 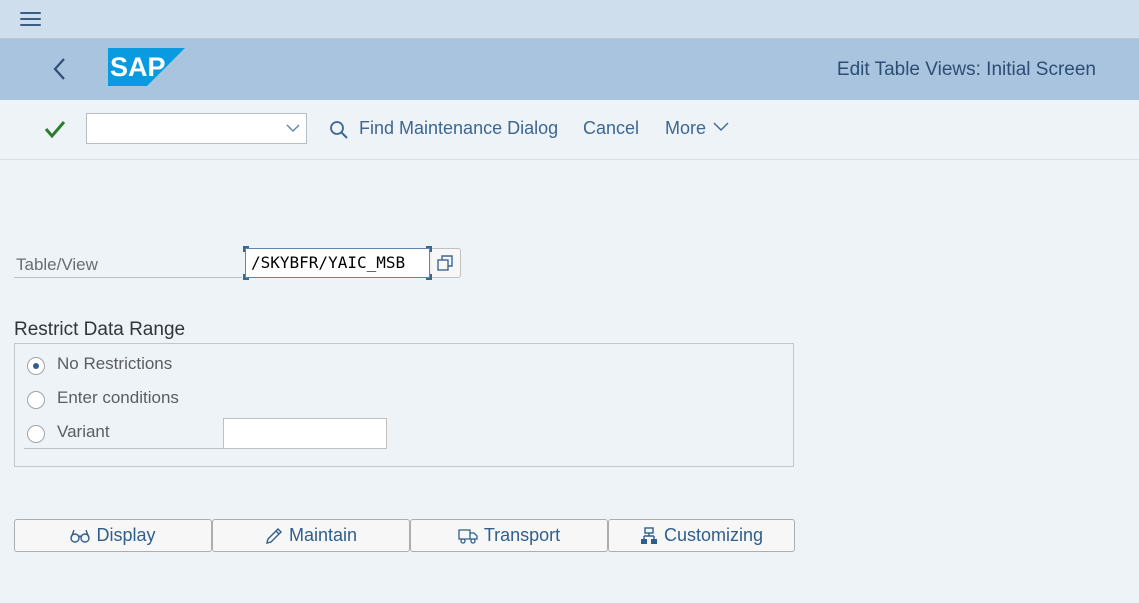 What do you see at coordinates (569, 69) in the screenshot?
I see `app-header: SAP Edit Table Views: Initial Screen` at bounding box center [569, 69].